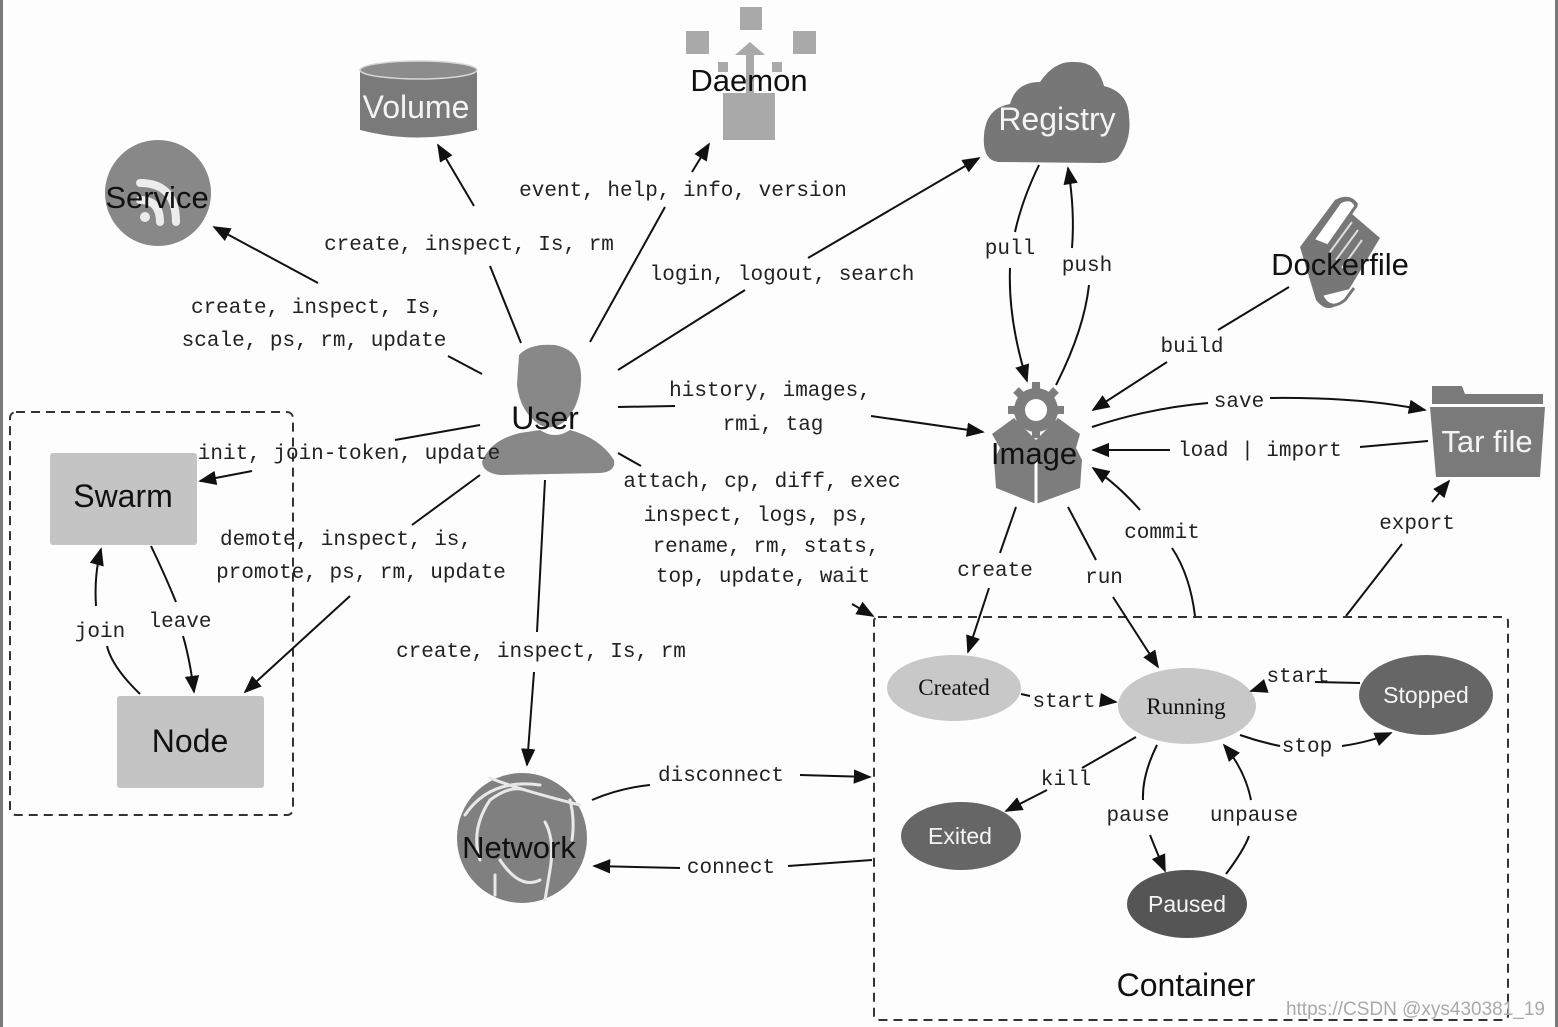 Image resolution: width=1558 pixels, height=1027 pixels. I want to click on edge-image-tar-save: save, so click(1259, 409).